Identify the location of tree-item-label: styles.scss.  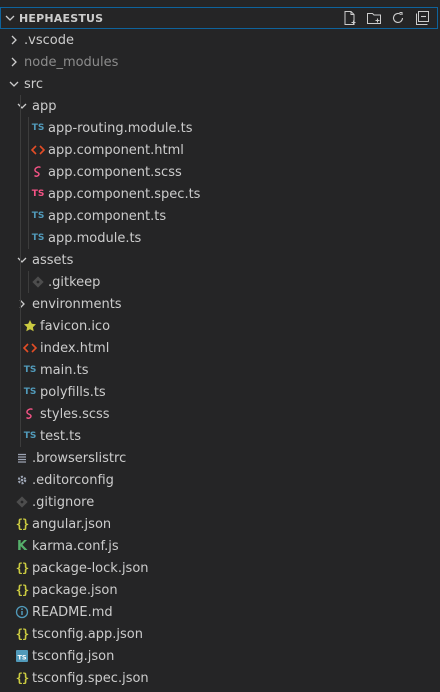
(75, 414).